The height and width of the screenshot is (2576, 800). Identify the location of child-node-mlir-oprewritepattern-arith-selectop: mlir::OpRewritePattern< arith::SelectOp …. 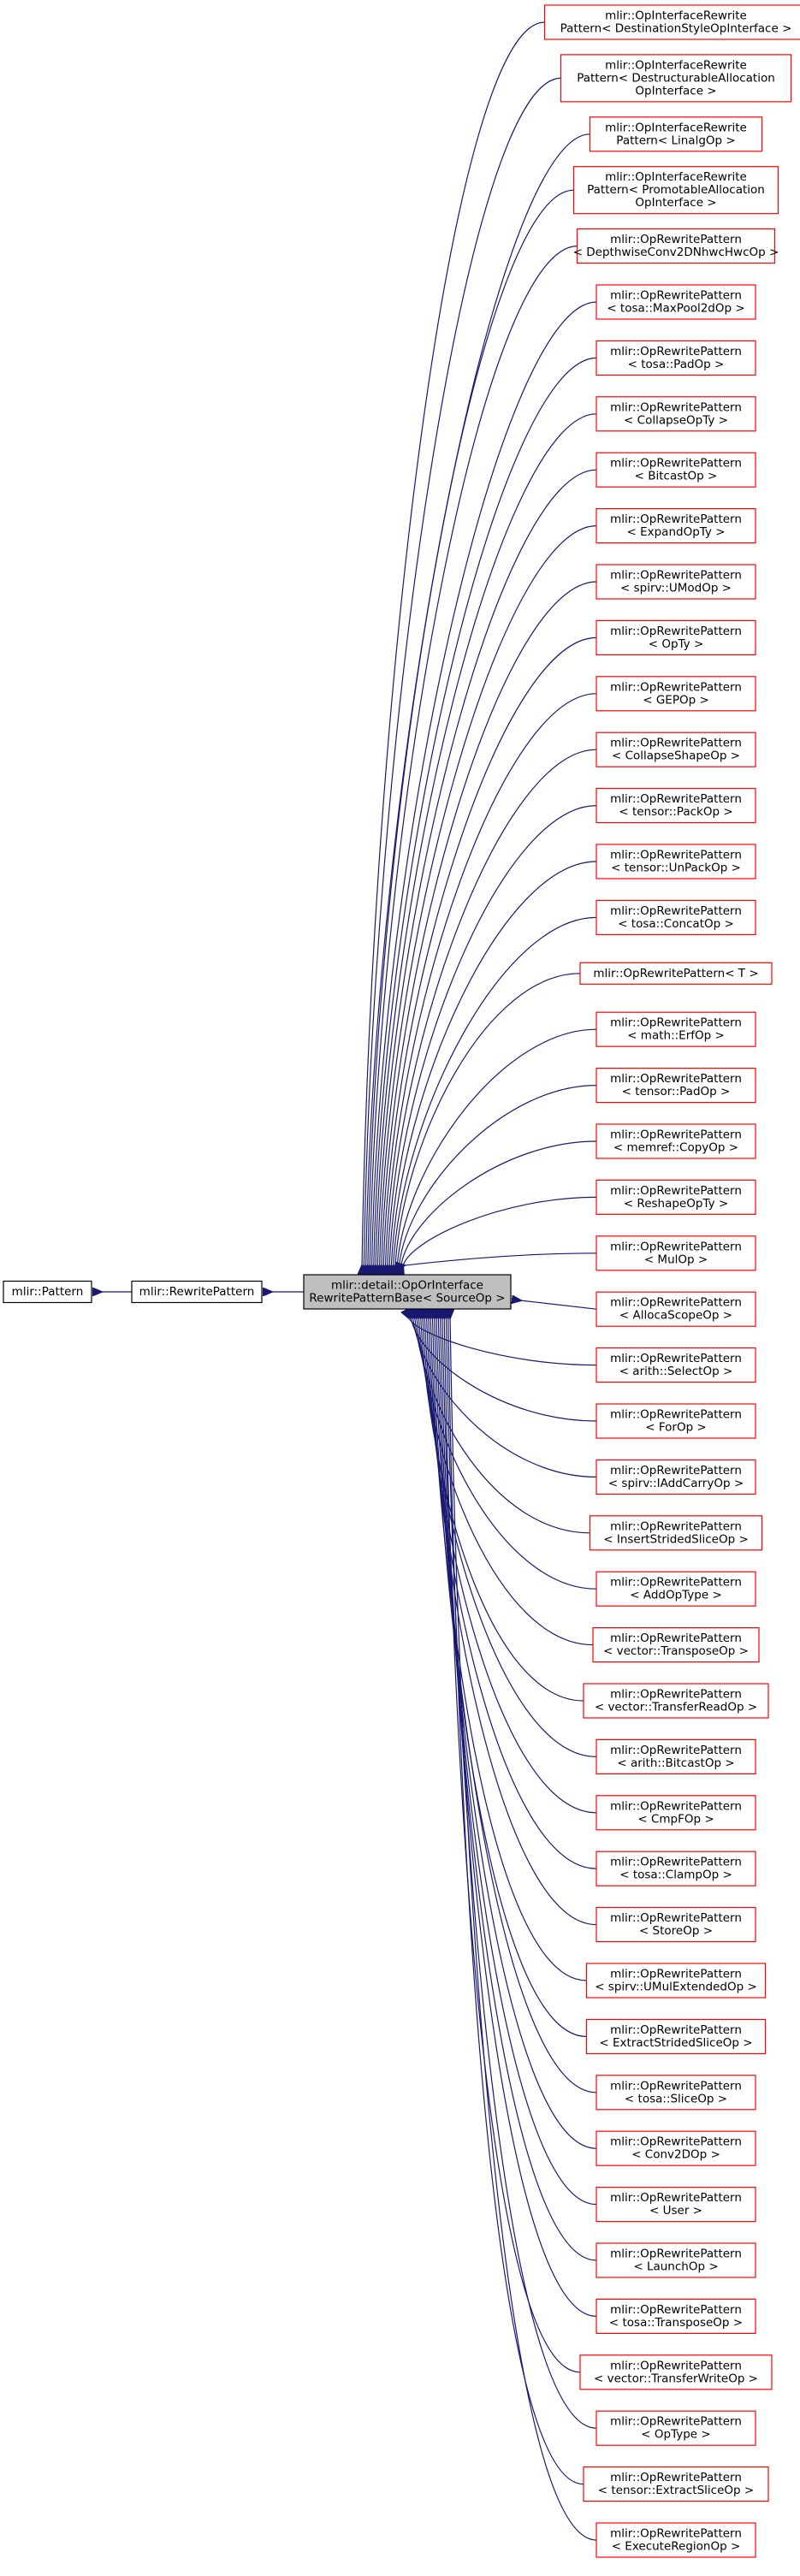
(676, 1365).